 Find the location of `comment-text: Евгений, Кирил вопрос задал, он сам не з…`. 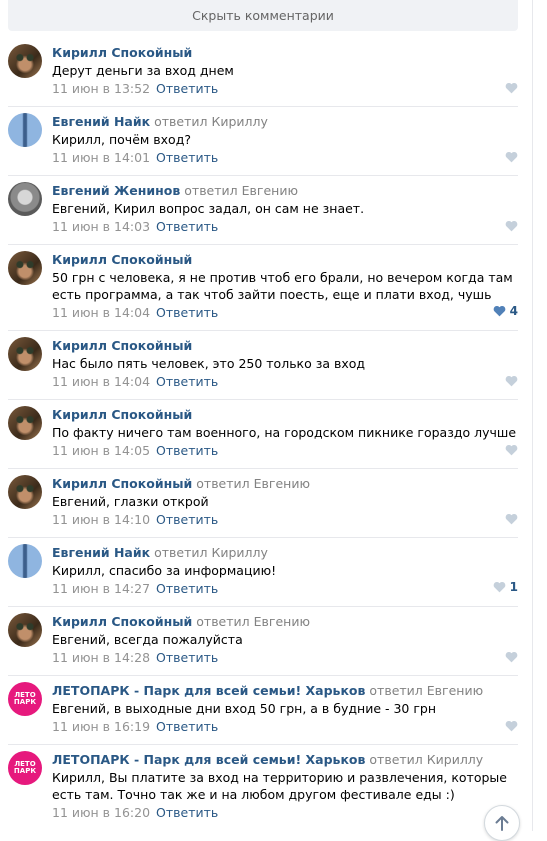

comment-text: Евгений, Кирил вопрос задал, он сам не з… is located at coordinates (208, 208).